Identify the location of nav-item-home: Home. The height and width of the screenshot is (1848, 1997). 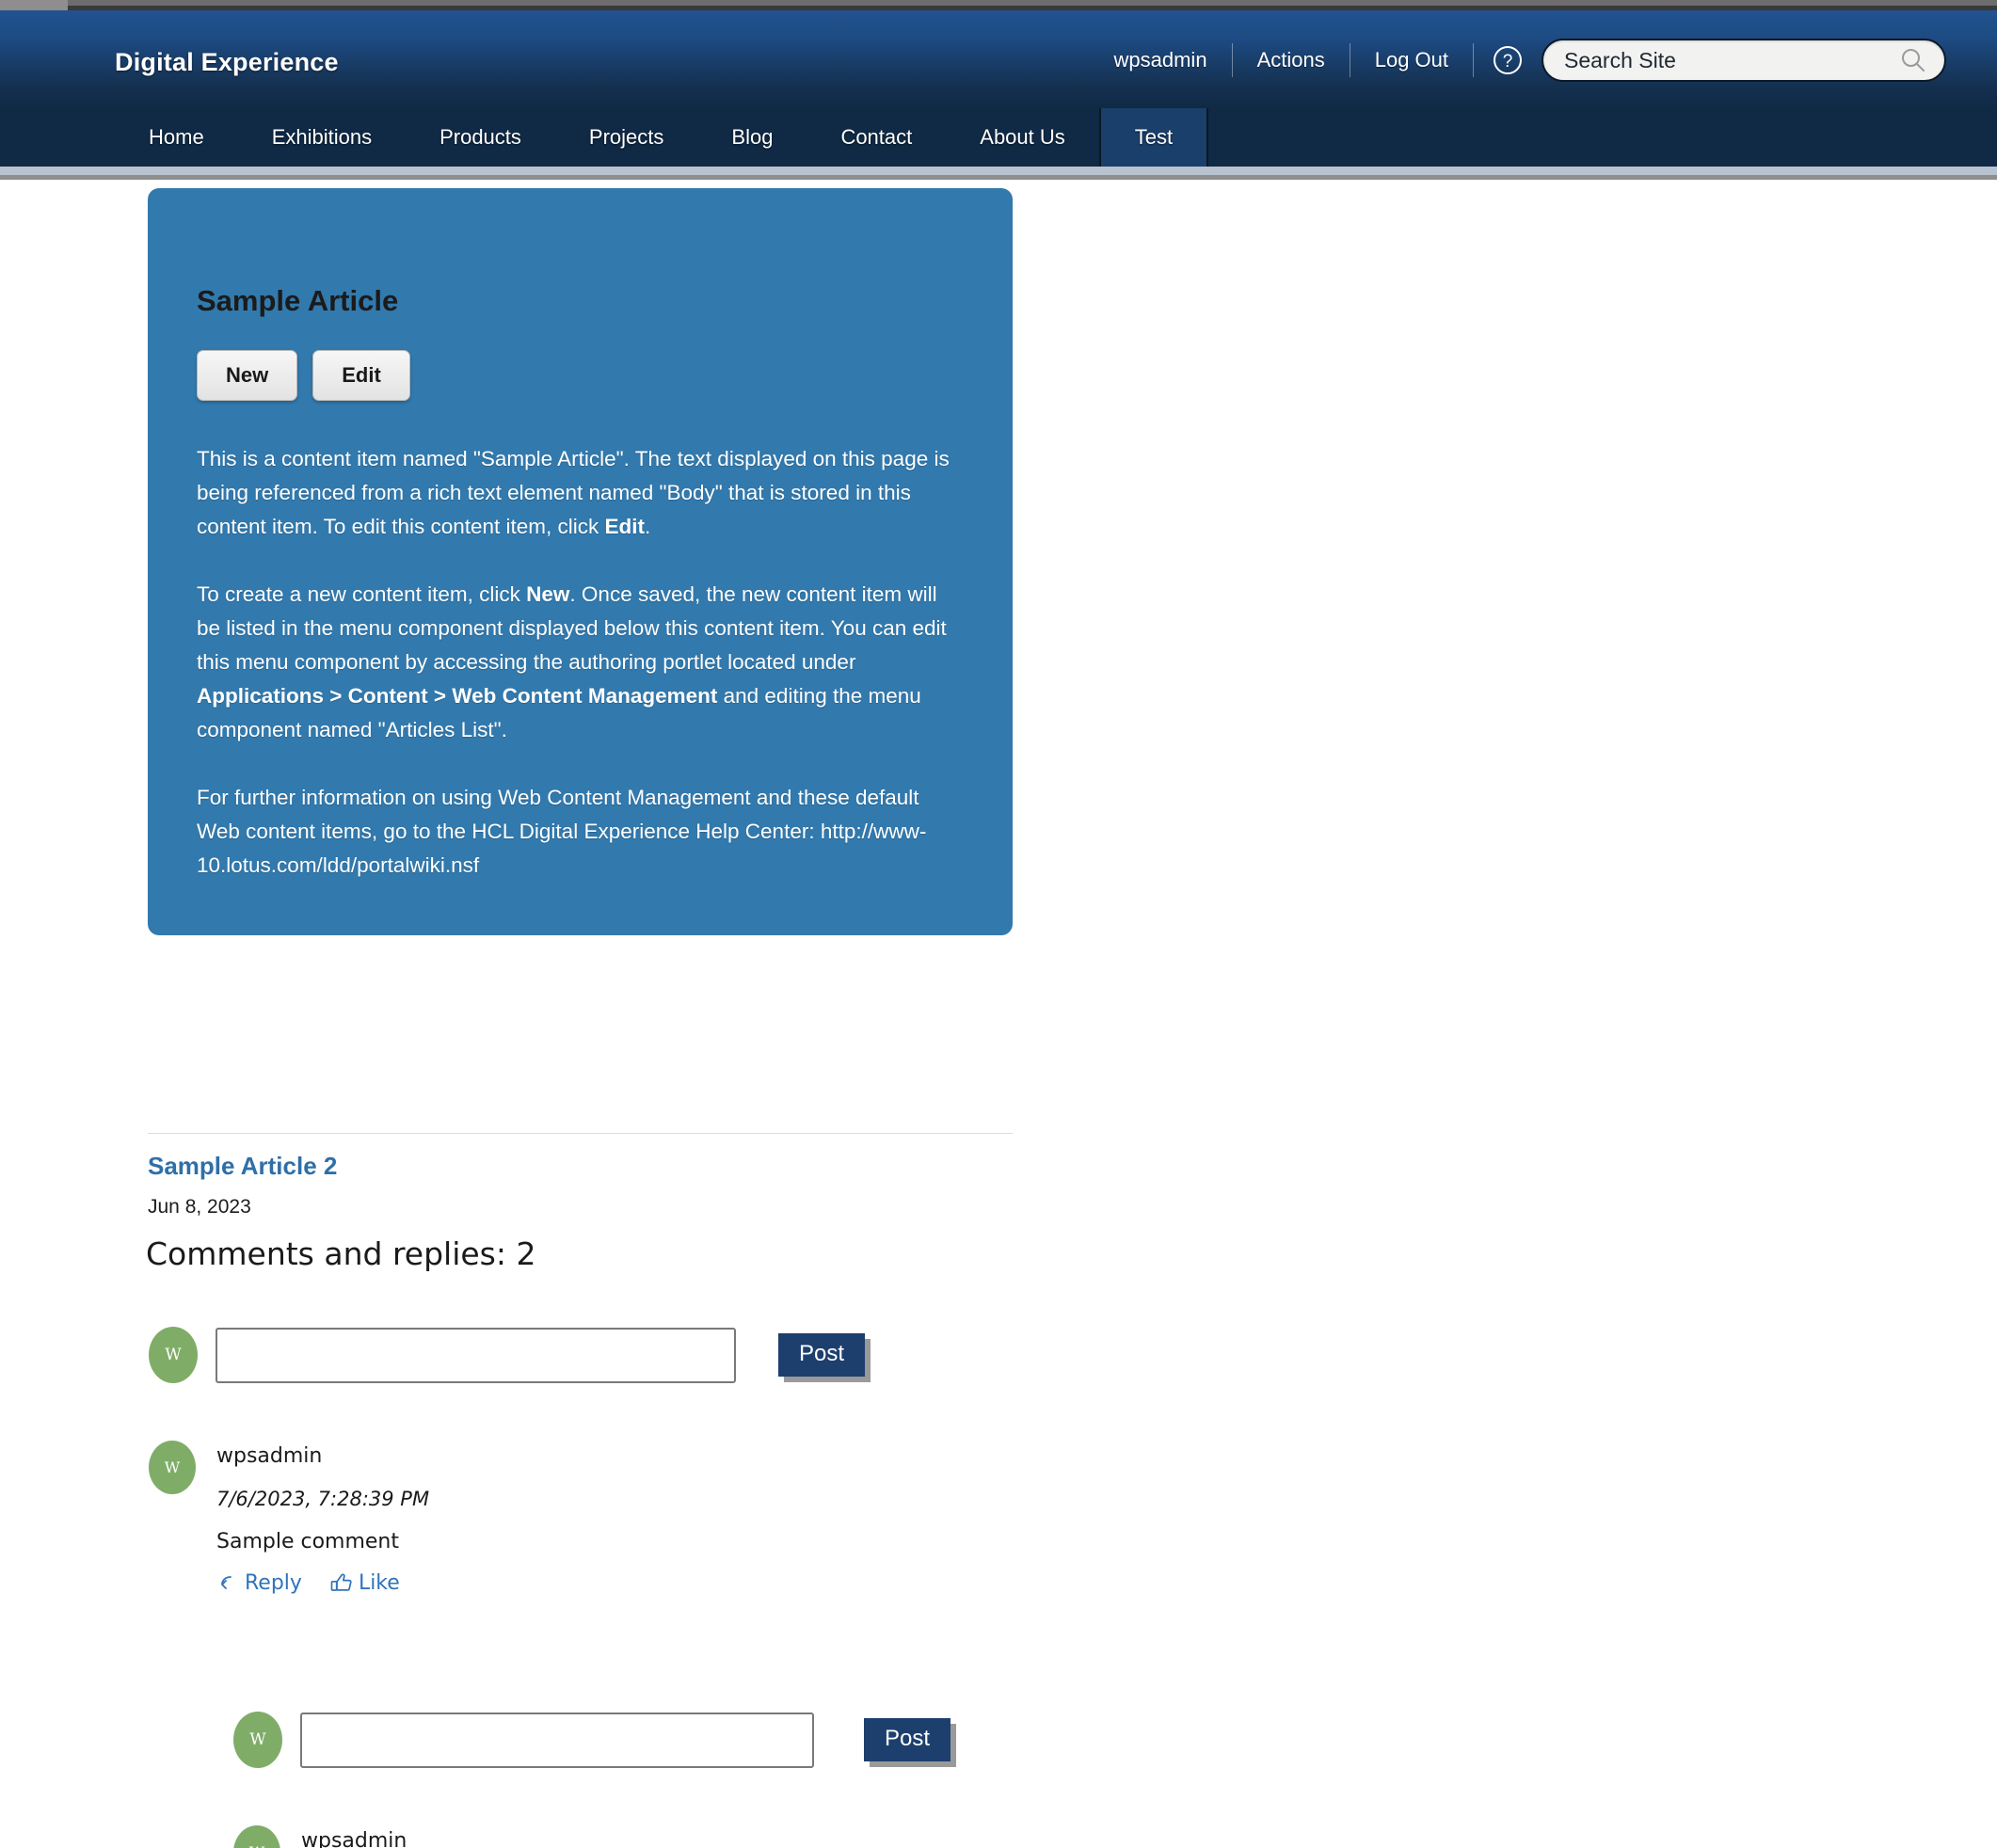
(177, 137).